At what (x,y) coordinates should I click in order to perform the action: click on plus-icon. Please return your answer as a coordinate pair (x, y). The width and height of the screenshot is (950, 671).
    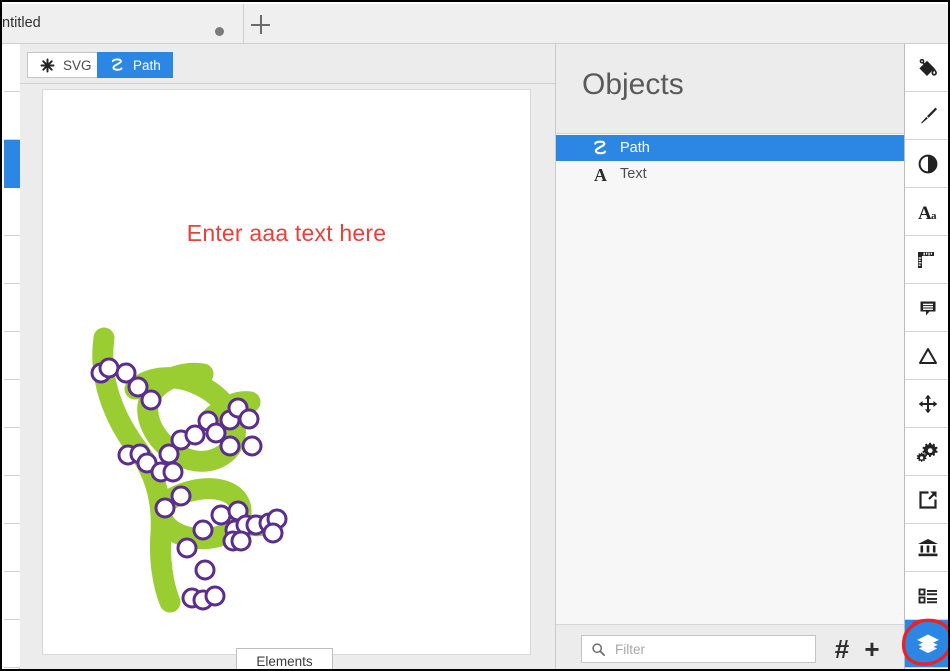
    Looking at the image, I should click on (260, 24).